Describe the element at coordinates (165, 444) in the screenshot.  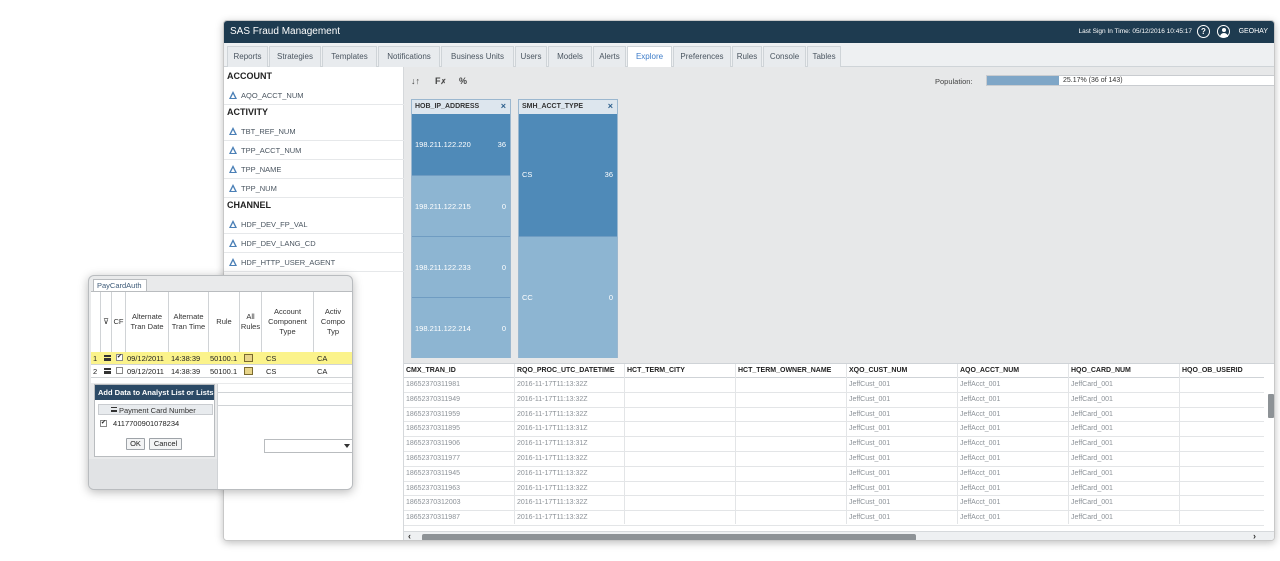
I see `cancel-button: Cancel` at that location.